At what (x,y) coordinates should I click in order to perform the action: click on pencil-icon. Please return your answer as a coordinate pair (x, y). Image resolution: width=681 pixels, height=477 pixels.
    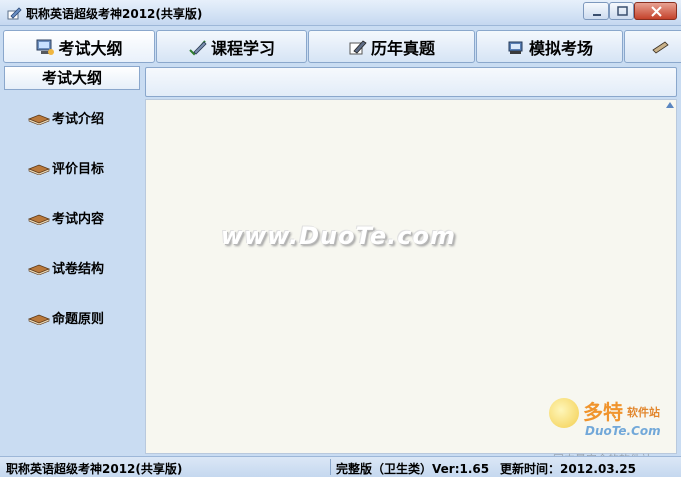
    Looking at the image, I should click on (660, 47).